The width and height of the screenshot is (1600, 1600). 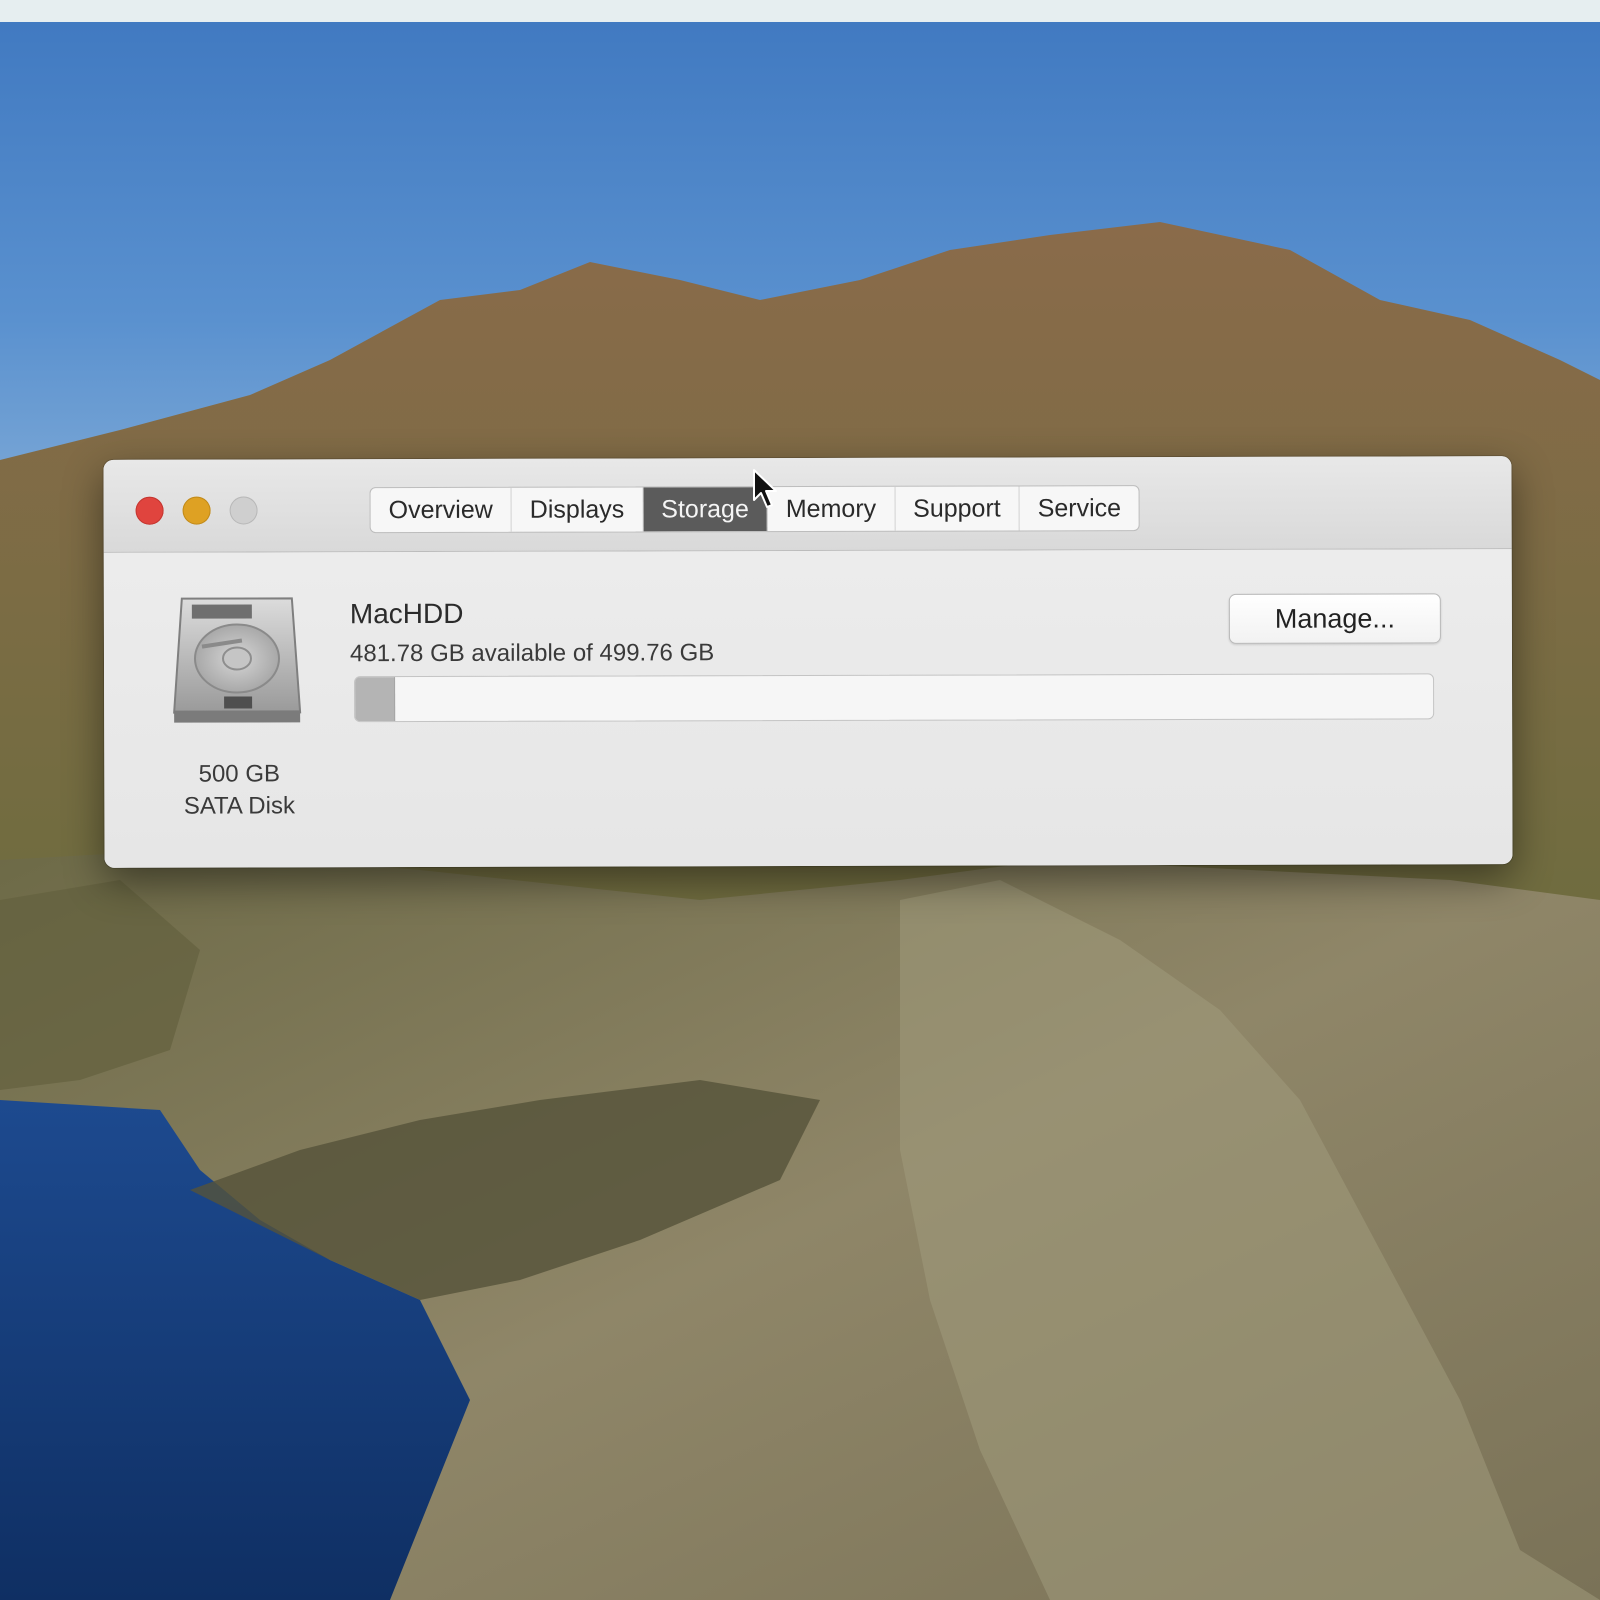 I want to click on hard-disk-icon, so click(x=237, y=660).